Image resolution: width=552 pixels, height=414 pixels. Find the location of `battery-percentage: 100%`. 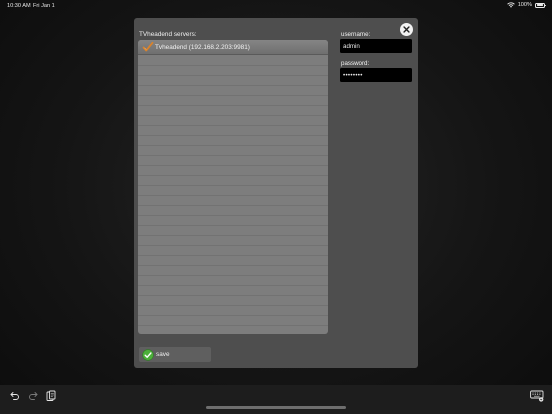

battery-percentage: 100% is located at coordinates (524, 5).